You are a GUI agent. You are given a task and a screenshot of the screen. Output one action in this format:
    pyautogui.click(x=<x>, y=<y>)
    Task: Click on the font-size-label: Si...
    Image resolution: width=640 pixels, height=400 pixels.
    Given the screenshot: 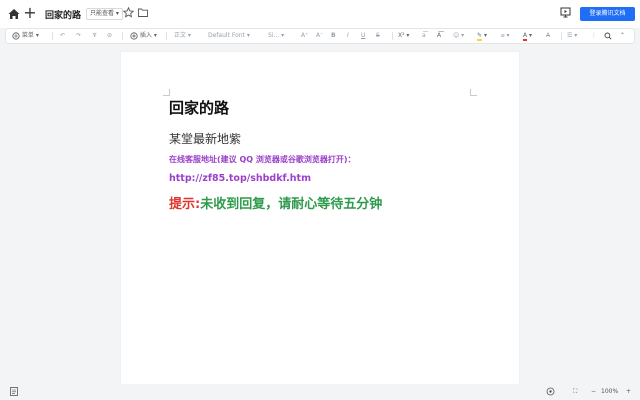 What is the action you would take?
    pyautogui.click(x=274, y=35)
    